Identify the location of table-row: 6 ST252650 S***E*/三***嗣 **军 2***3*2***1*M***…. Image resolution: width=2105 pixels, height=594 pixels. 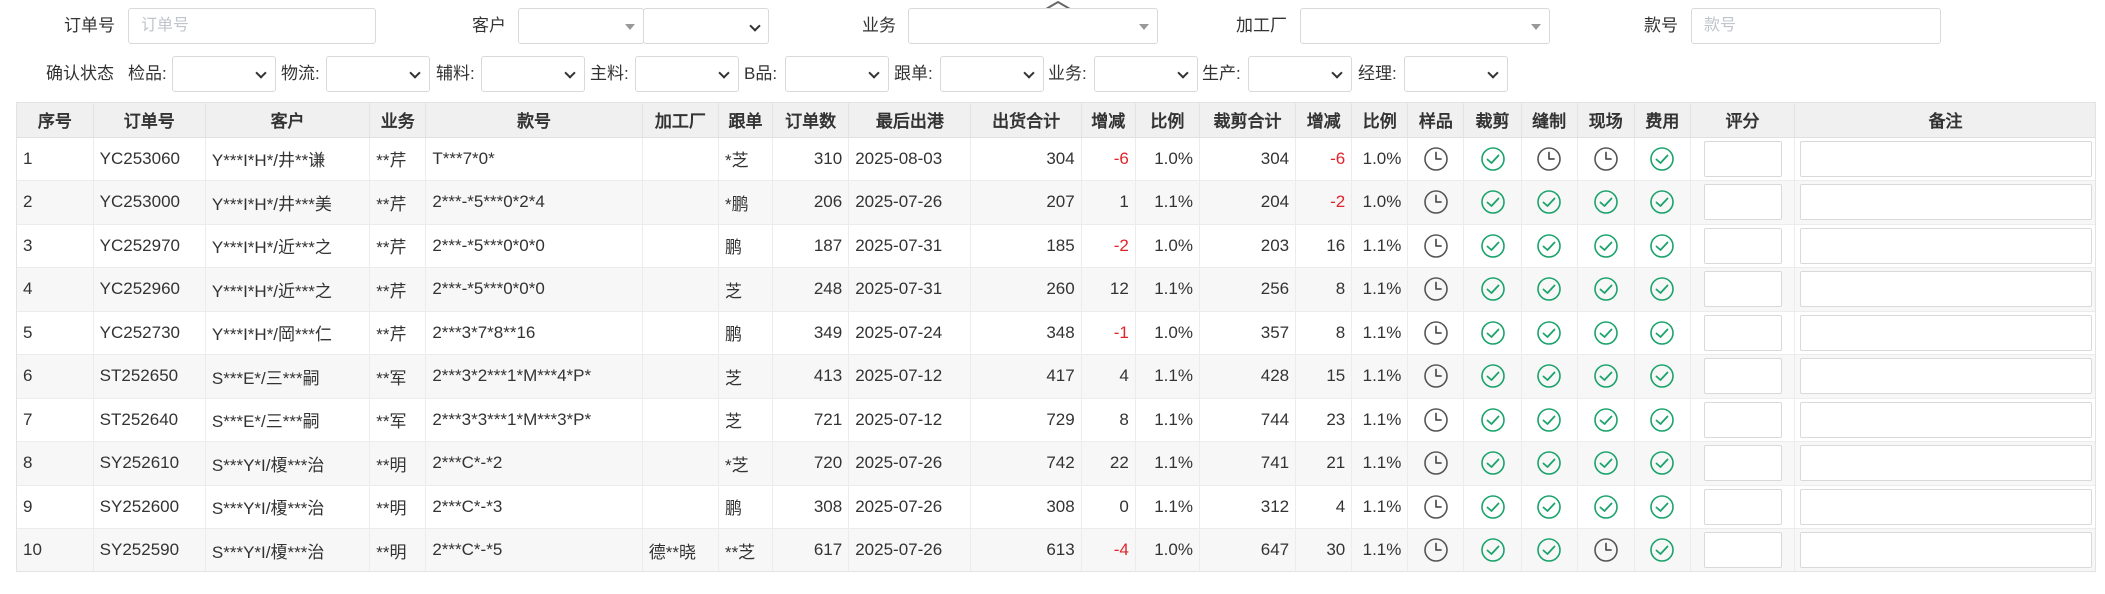
(1056, 376).